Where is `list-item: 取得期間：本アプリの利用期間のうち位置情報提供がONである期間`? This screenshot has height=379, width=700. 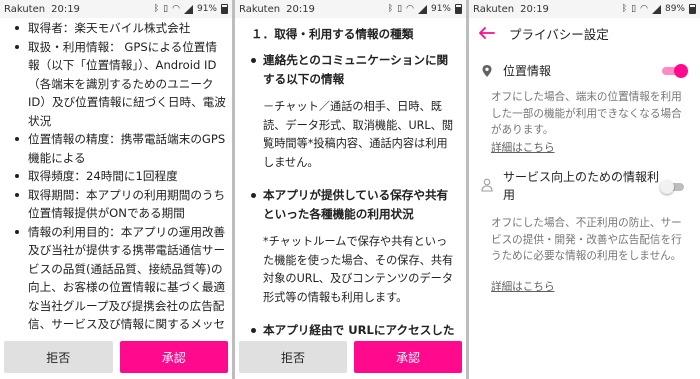 list-item: 取得期間：本アプリの利用期間のうち位置情報提供がONである期間 is located at coordinates (116, 204).